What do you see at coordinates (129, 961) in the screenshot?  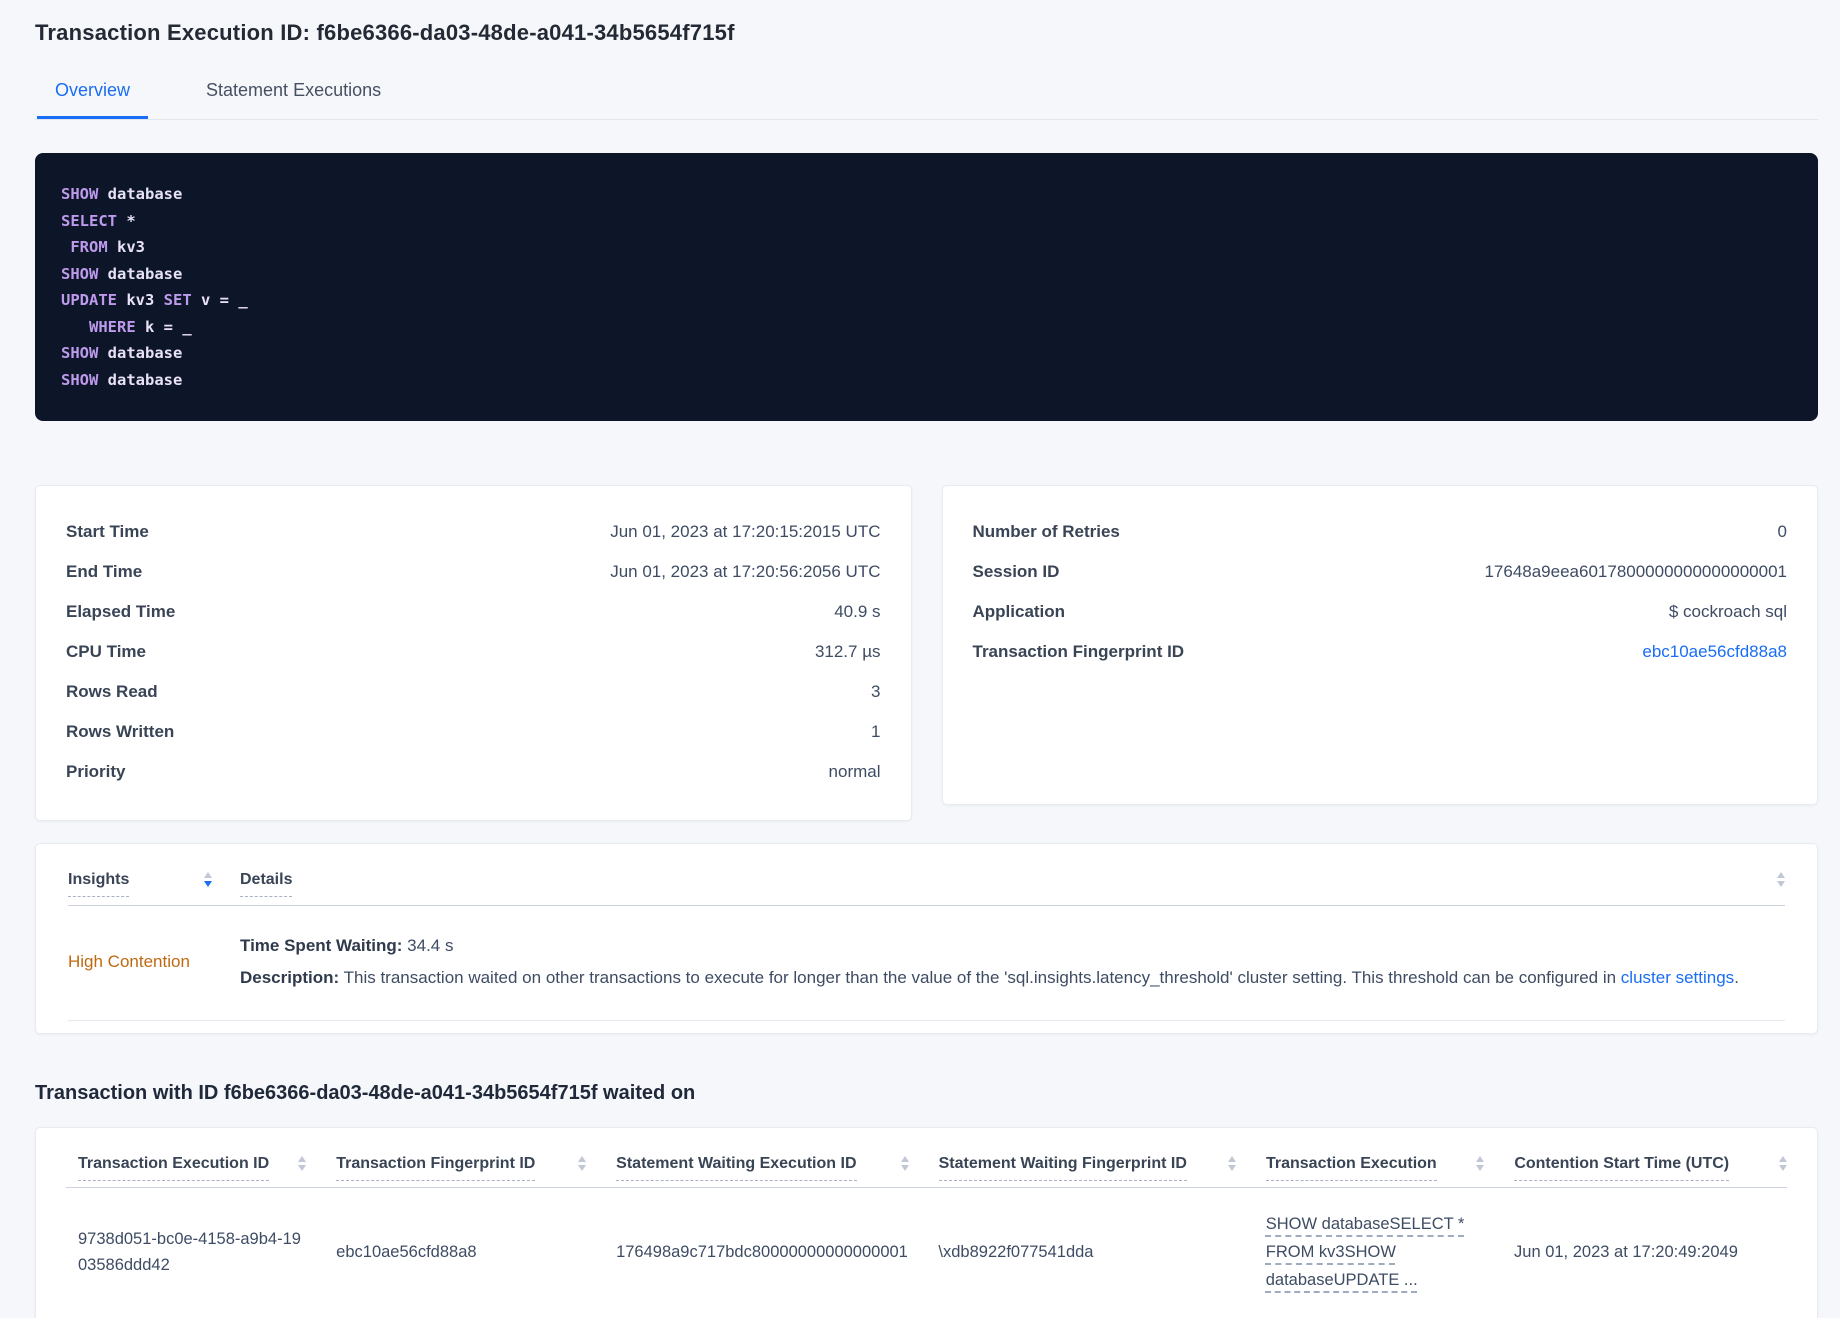 I see `insight-type-label: High Contention` at bounding box center [129, 961].